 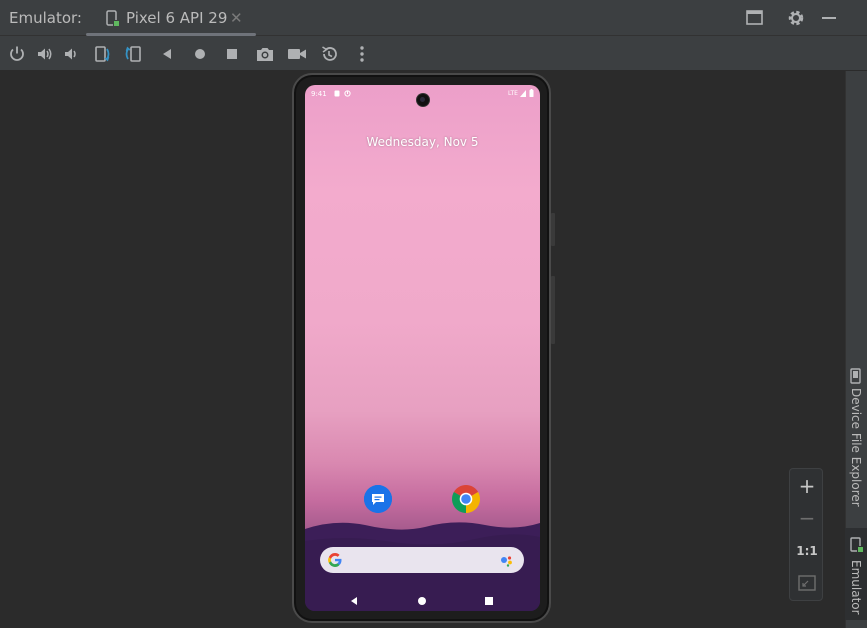 What do you see at coordinates (507, 562) in the screenshot?
I see `assistant-icon` at bounding box center [507, 562].